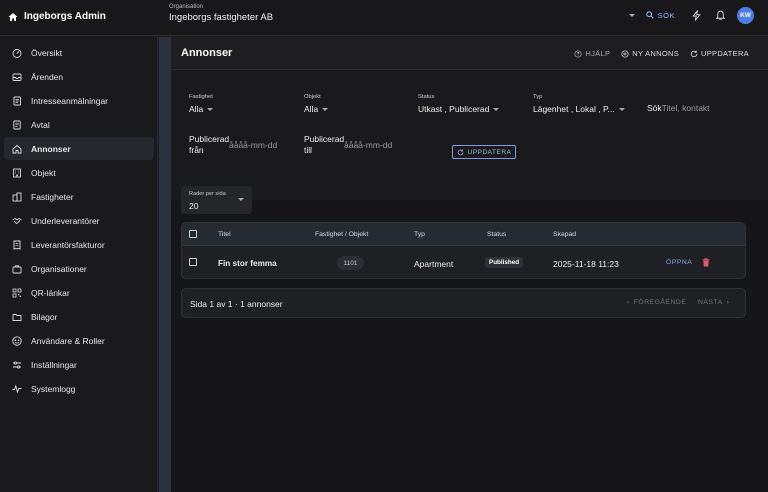  What do you see at coordinates (68, 340) in the screenshot?
I see `sidebar-item-label: Användare & Roller` at bounding box center [68, 340].